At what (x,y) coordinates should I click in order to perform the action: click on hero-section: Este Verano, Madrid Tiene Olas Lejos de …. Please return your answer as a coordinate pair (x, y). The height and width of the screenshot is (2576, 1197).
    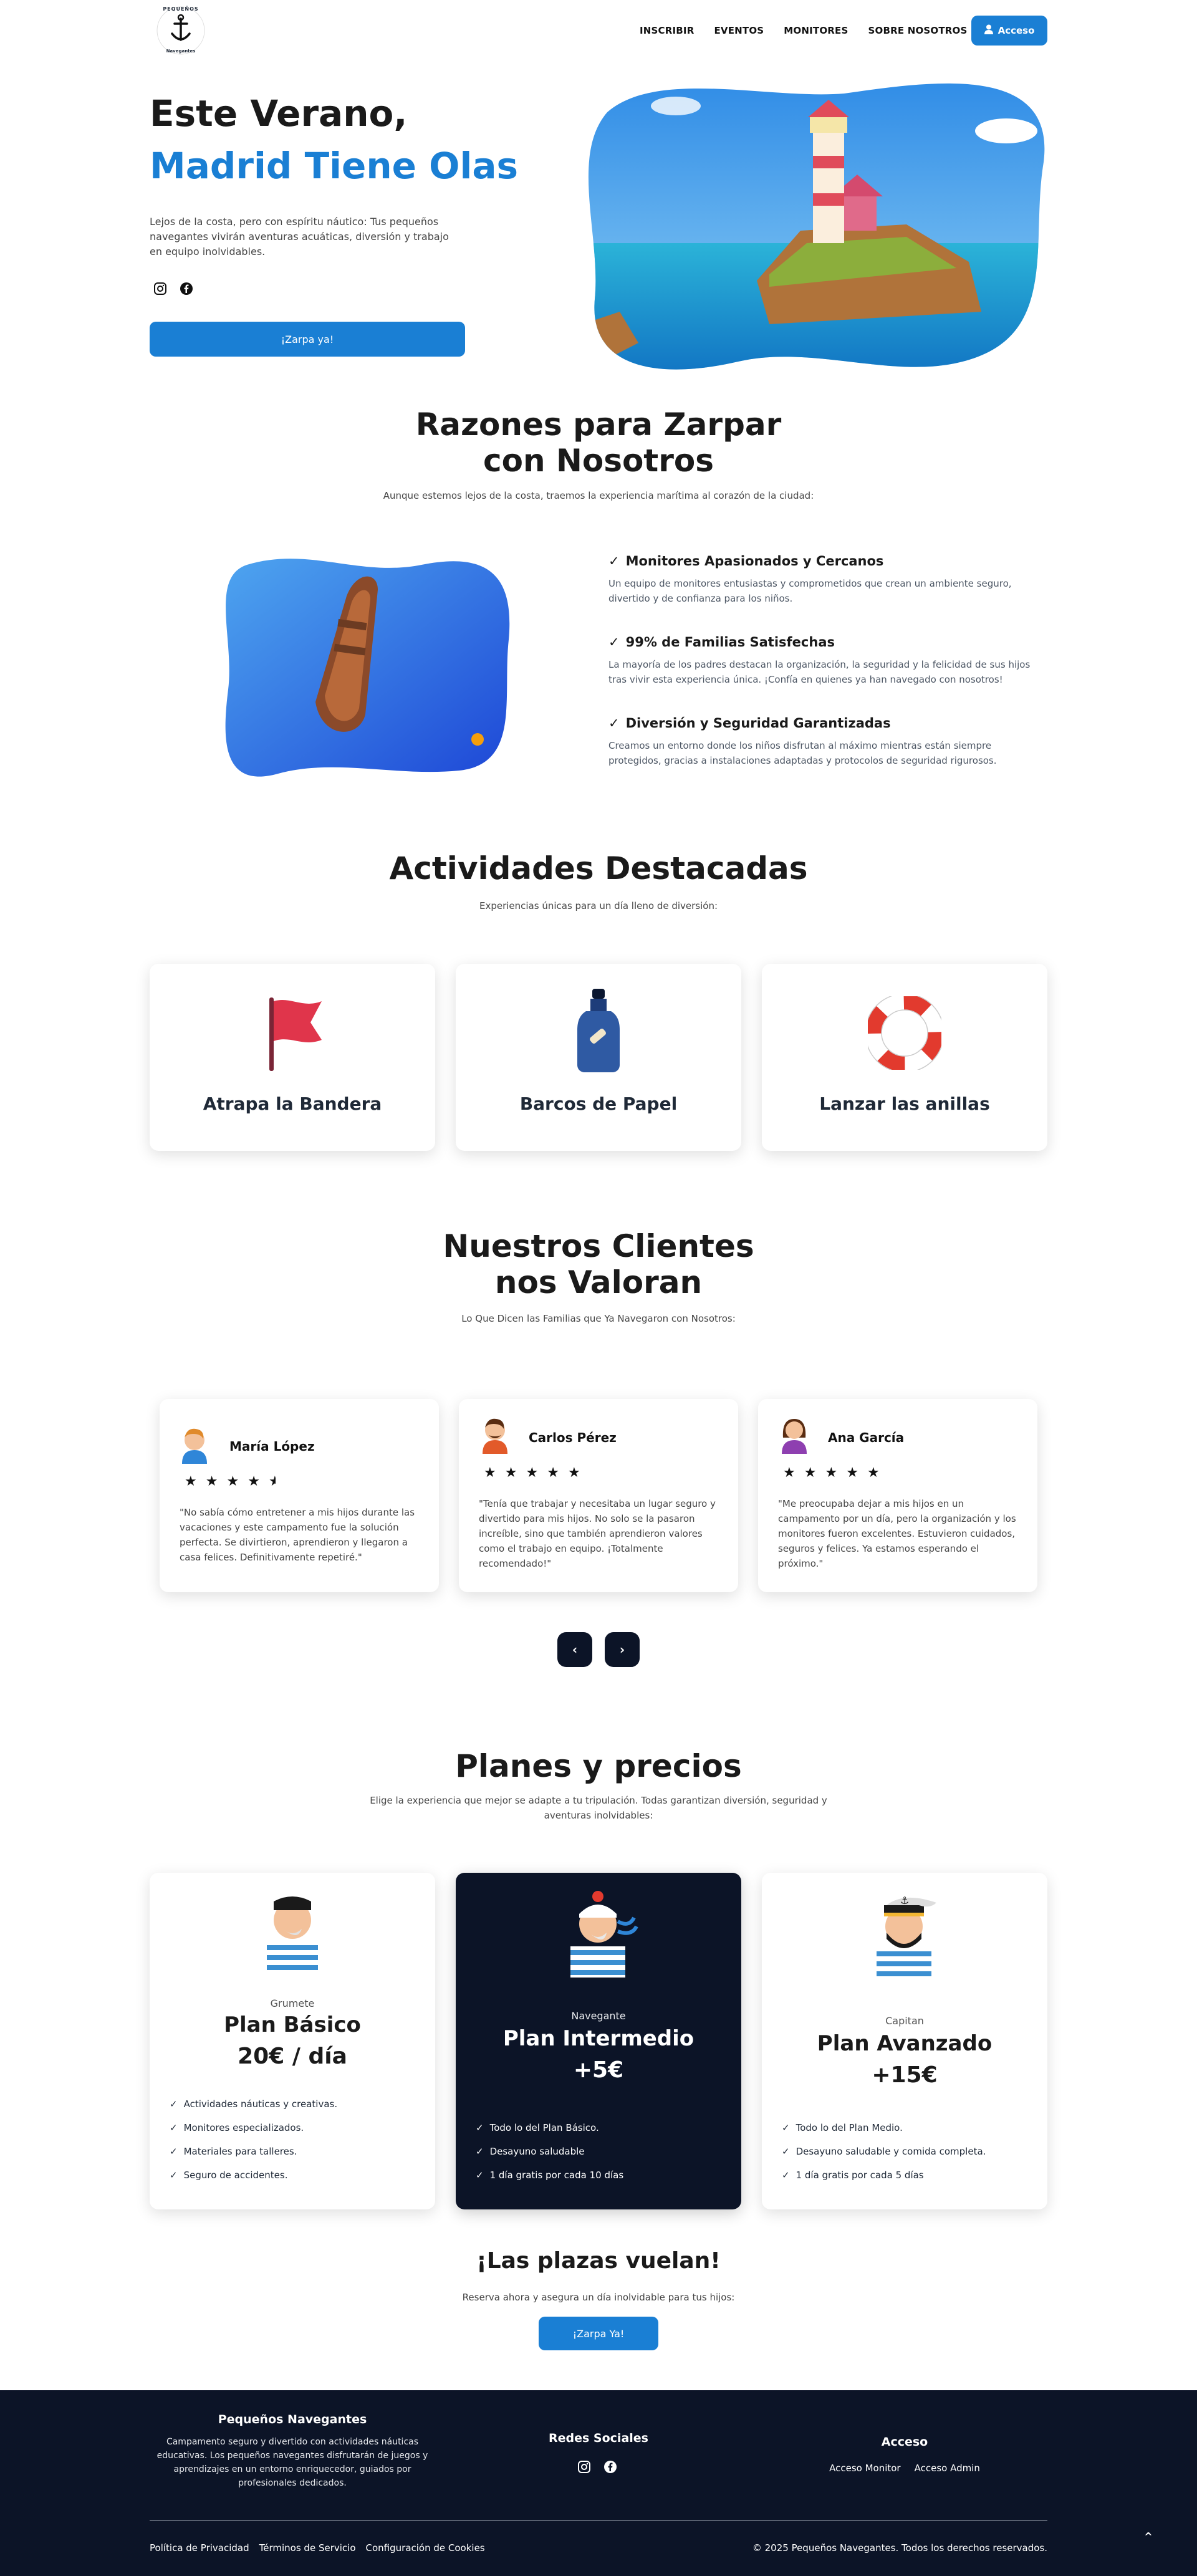
    Looking at the image, I should click on (598, 218).